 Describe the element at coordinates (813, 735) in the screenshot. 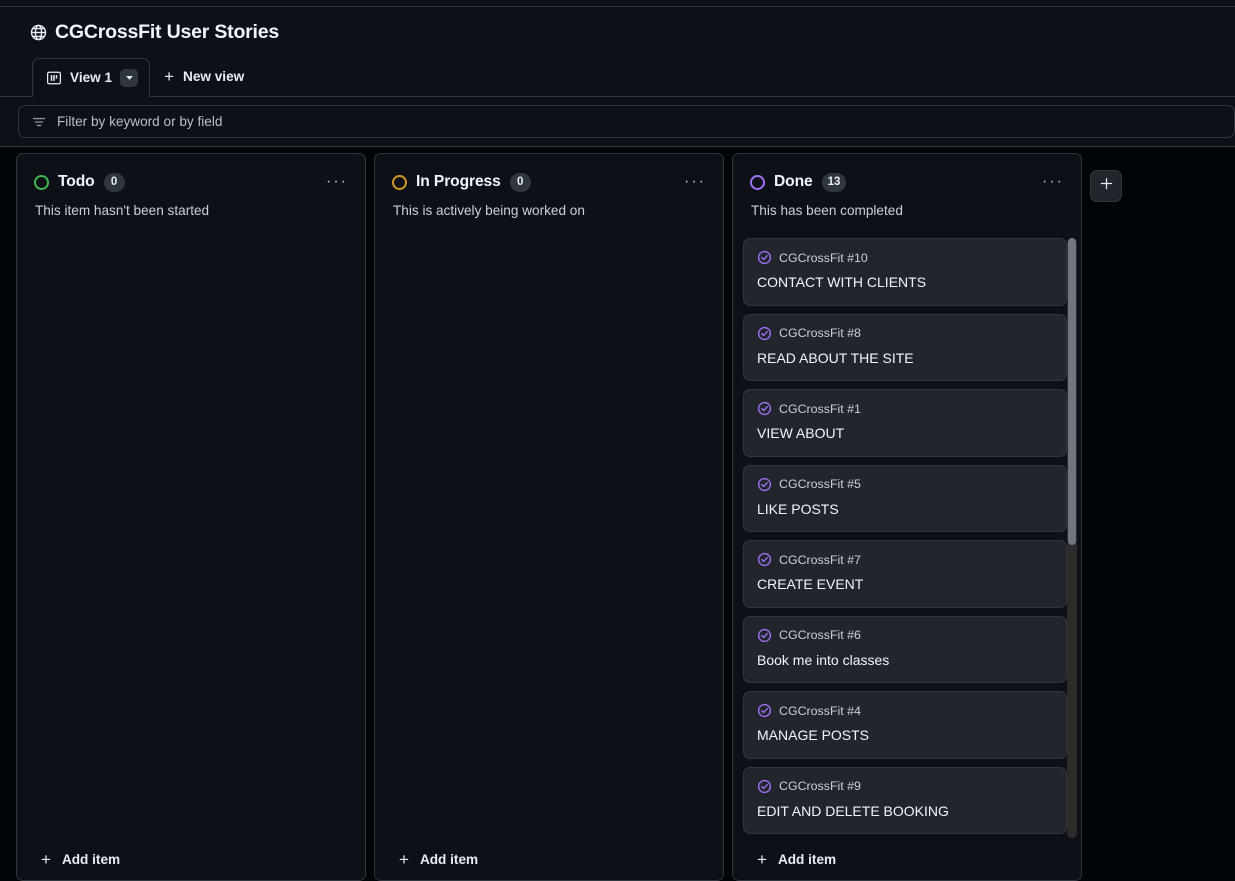

I see `card-title: MANAGE POSTS` at that location.